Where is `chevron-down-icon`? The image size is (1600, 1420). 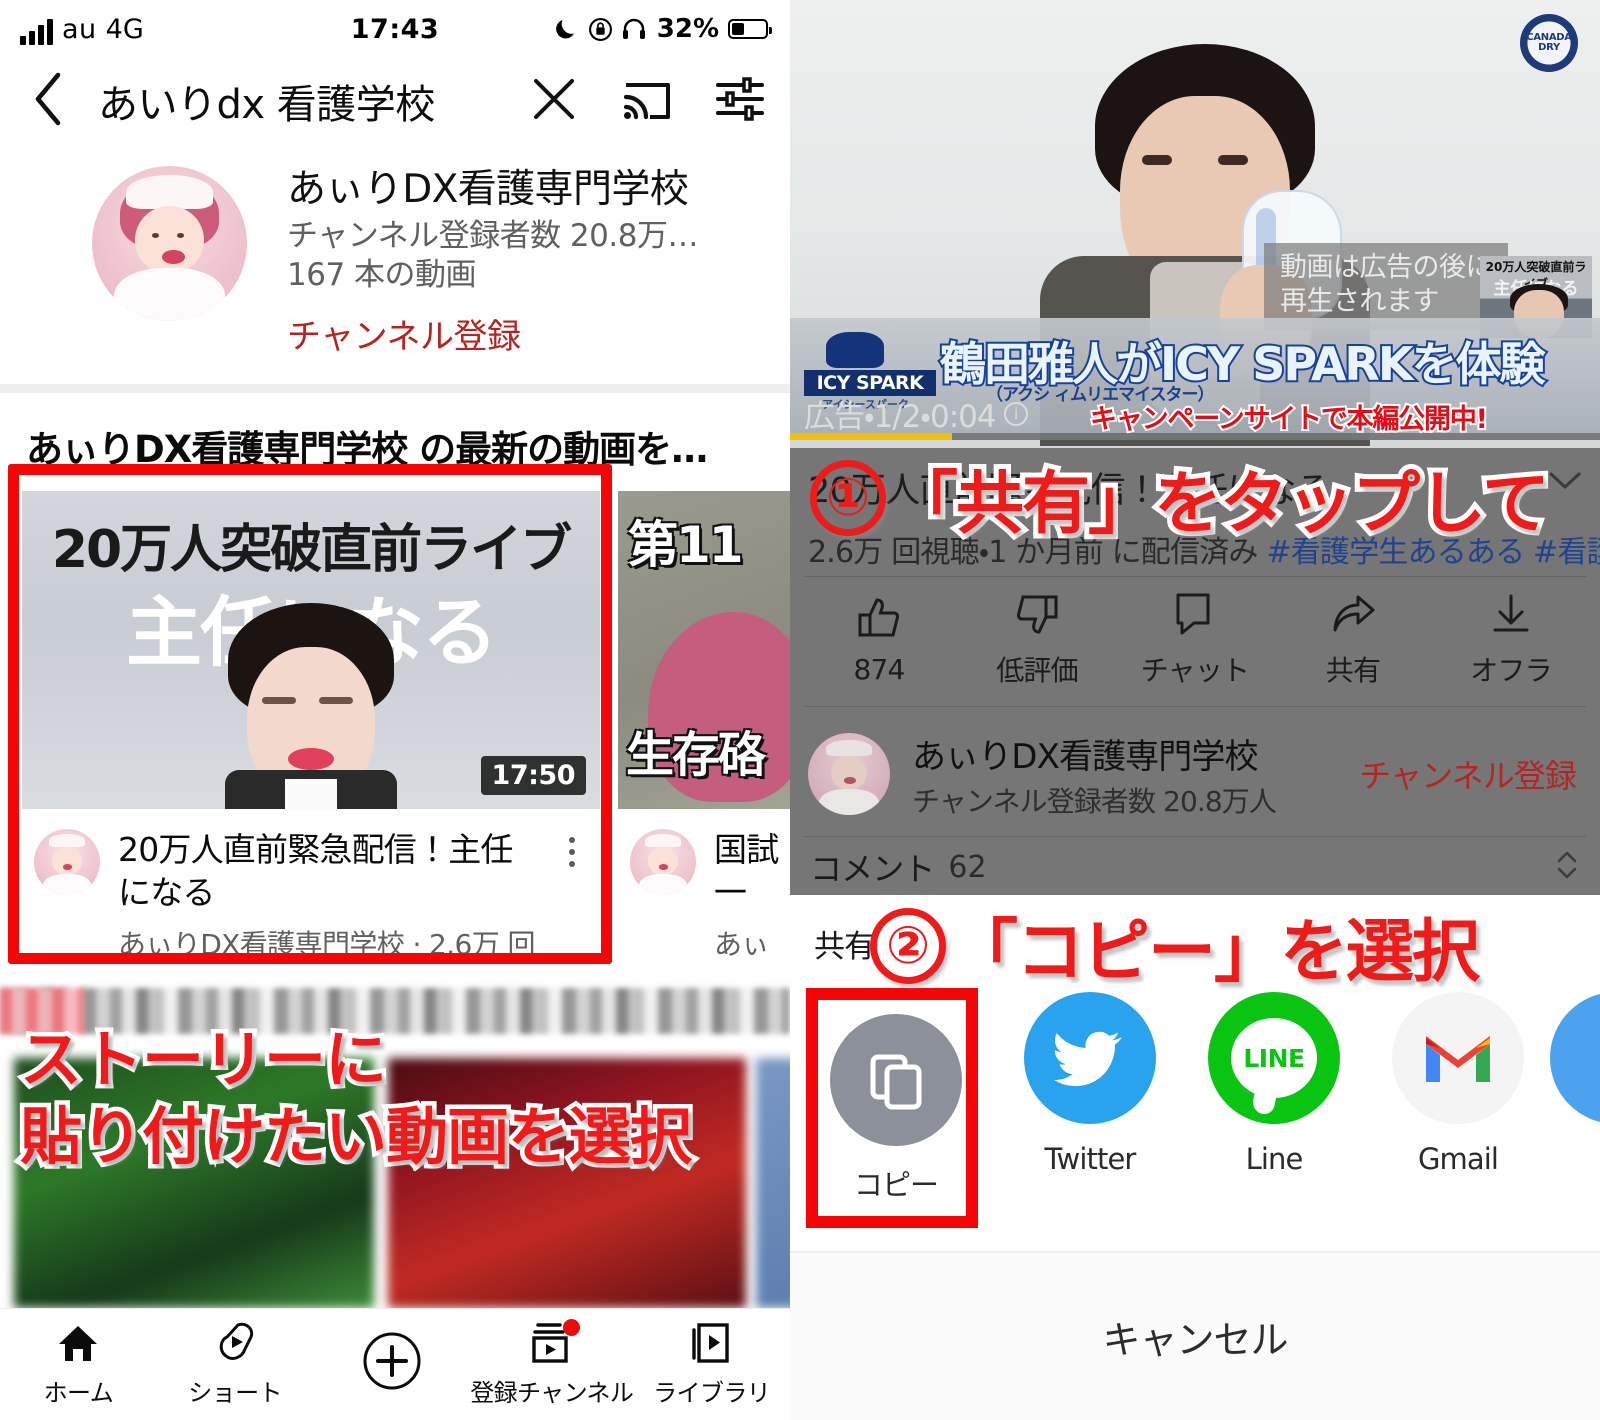 chevron-down-icon is located at coordinates (1565, 483).